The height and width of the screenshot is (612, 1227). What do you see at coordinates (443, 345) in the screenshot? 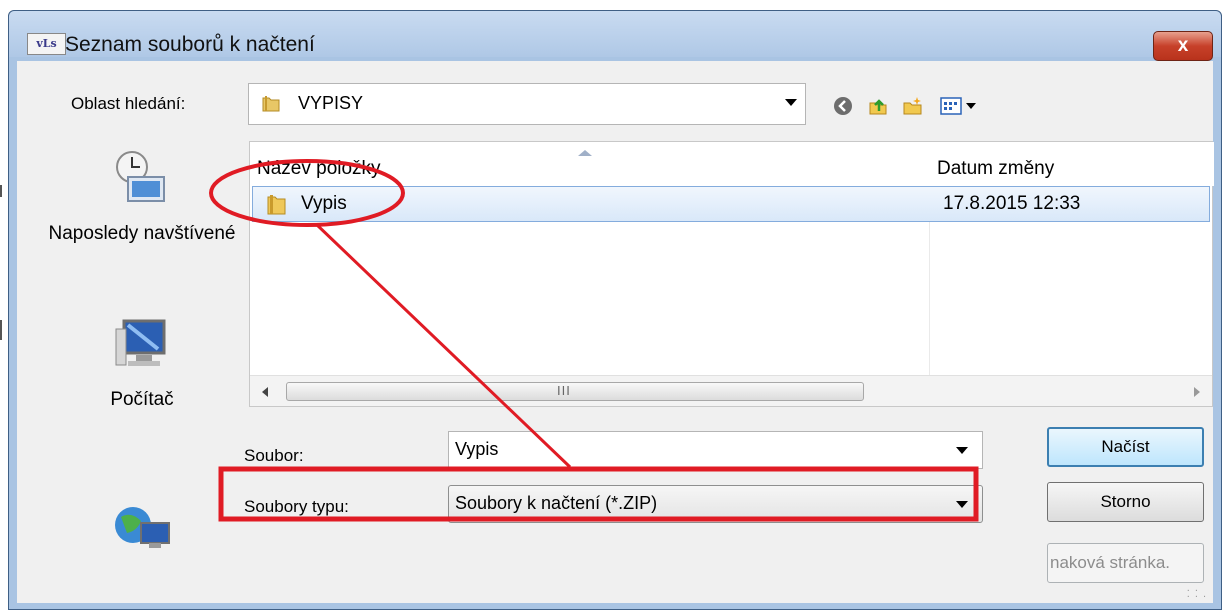
I see `annotation-line` at bounding box center [443, 345].